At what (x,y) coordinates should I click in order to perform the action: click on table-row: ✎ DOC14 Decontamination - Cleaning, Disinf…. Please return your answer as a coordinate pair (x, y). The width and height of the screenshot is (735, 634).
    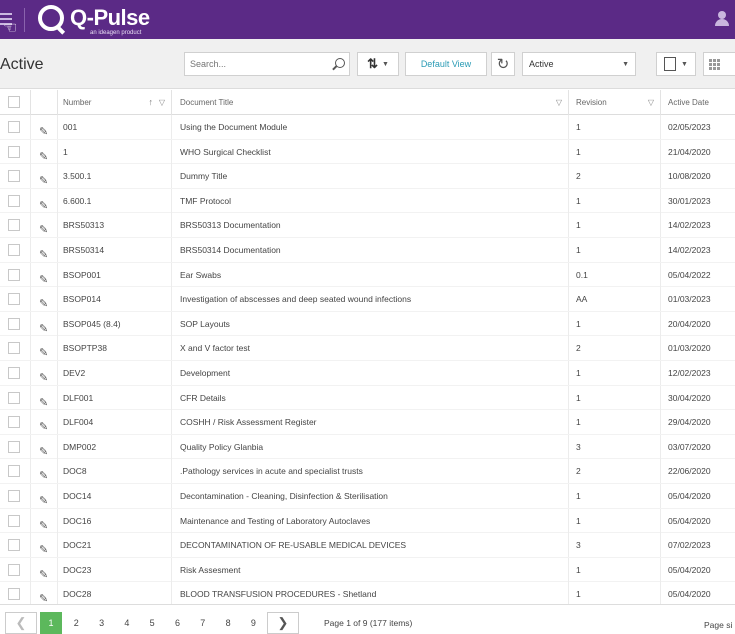
    Looking at the image, I should click on (367, 496).